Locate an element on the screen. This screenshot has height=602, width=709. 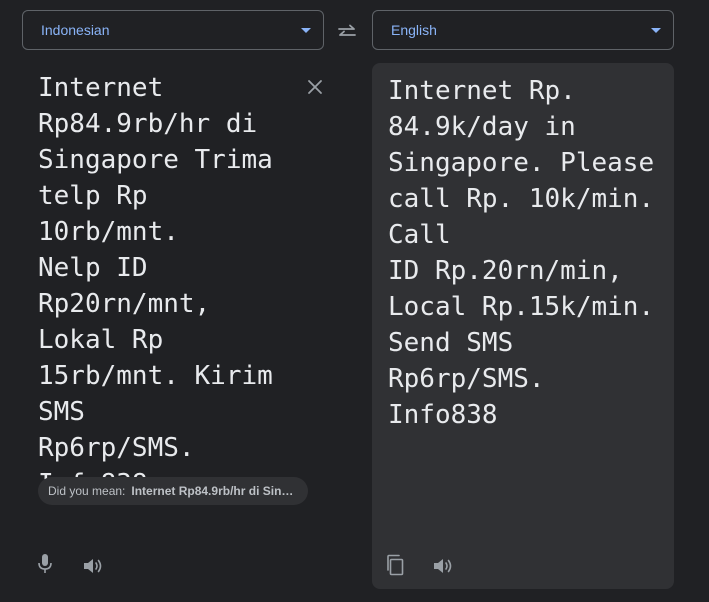
copy-icon is located at coordinates (395, 565).